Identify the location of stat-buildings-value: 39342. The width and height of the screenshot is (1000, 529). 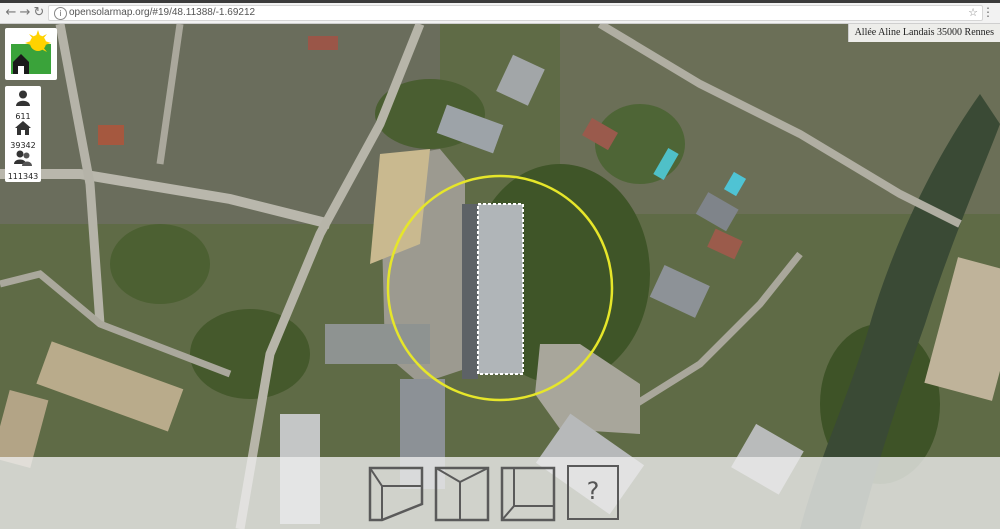
(23, 145).